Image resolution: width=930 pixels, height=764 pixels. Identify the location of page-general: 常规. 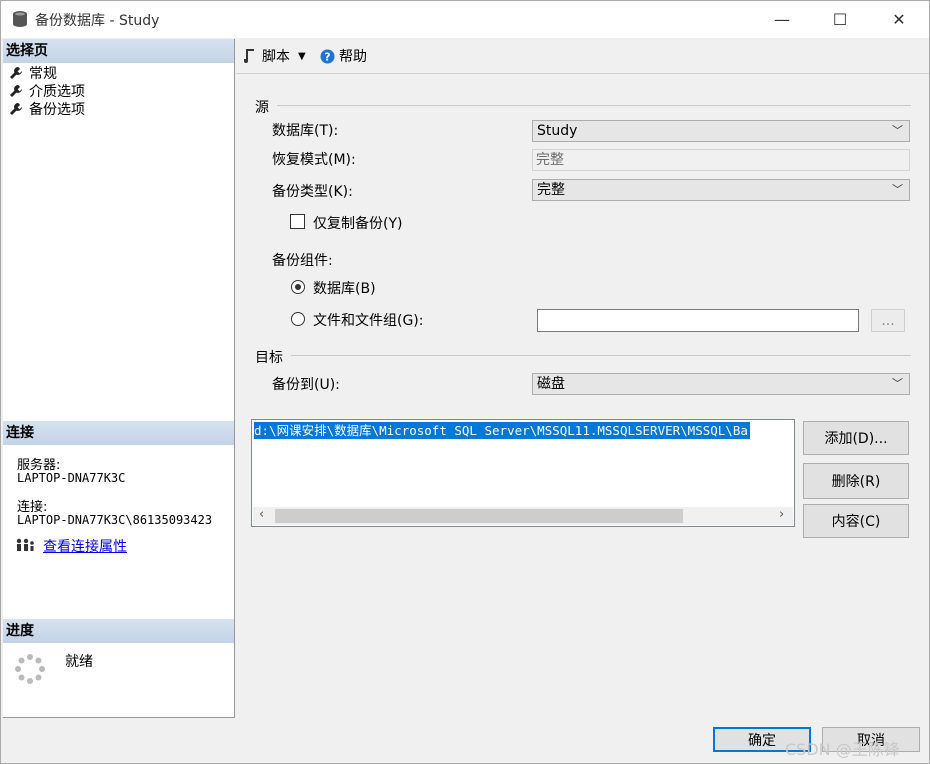
(33, 73).